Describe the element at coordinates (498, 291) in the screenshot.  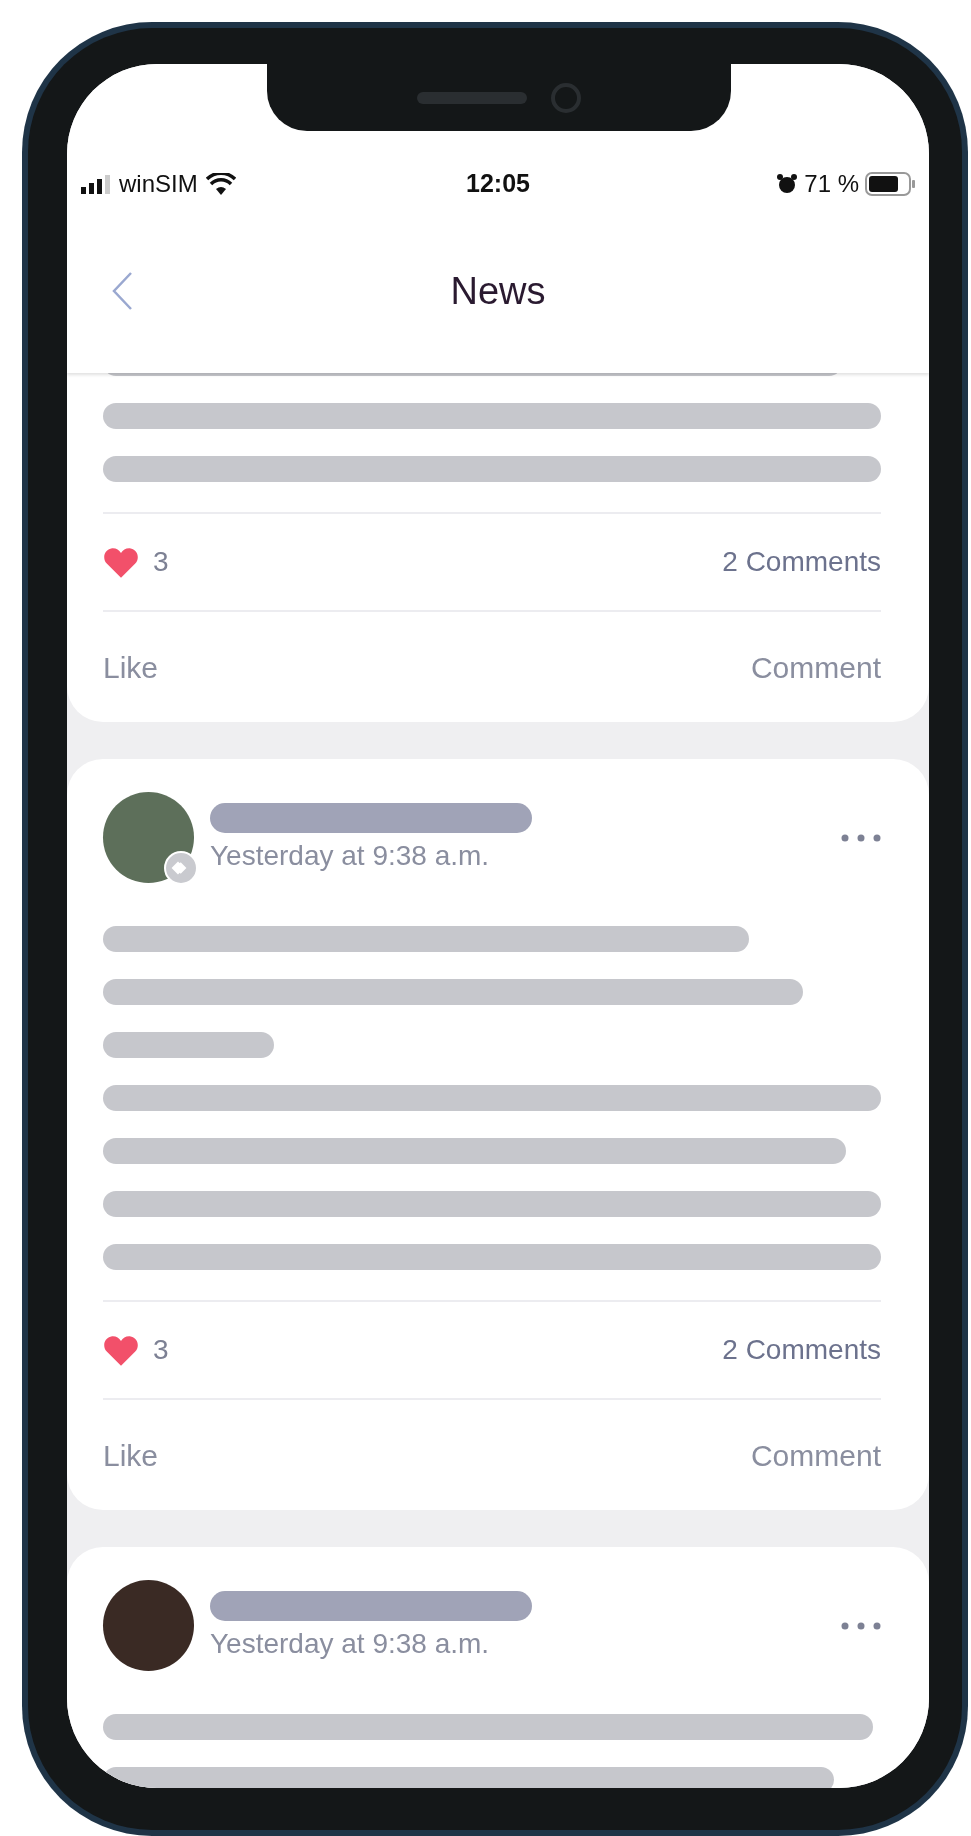
I see `page-title: News` at that location.